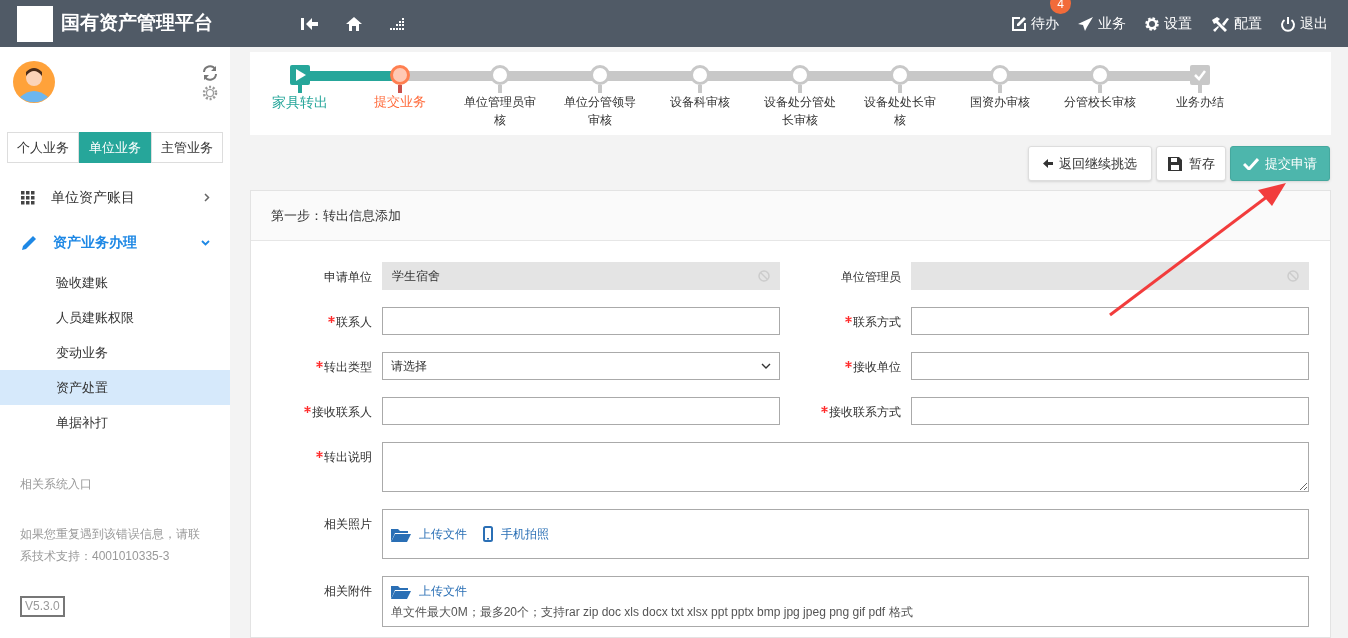 The image size is (1348, 638). What do you see at coordinates (790, 216) in the screenshot?
I see `panel-title: 第一步：转出信息添加` at bounding box center [790, 216].